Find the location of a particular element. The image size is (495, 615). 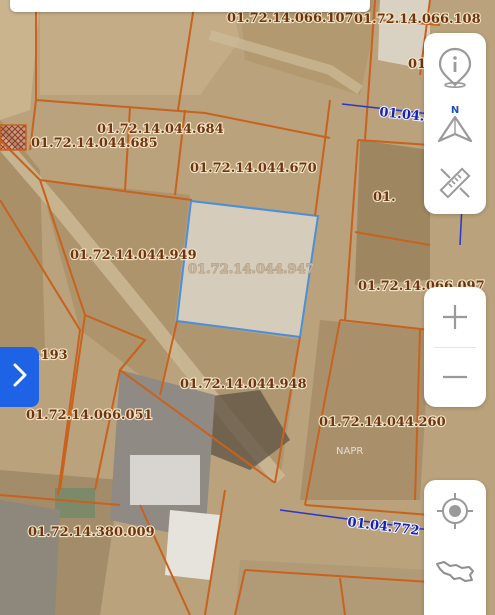

zoom-out-icon is located at coordinates (455, 377).